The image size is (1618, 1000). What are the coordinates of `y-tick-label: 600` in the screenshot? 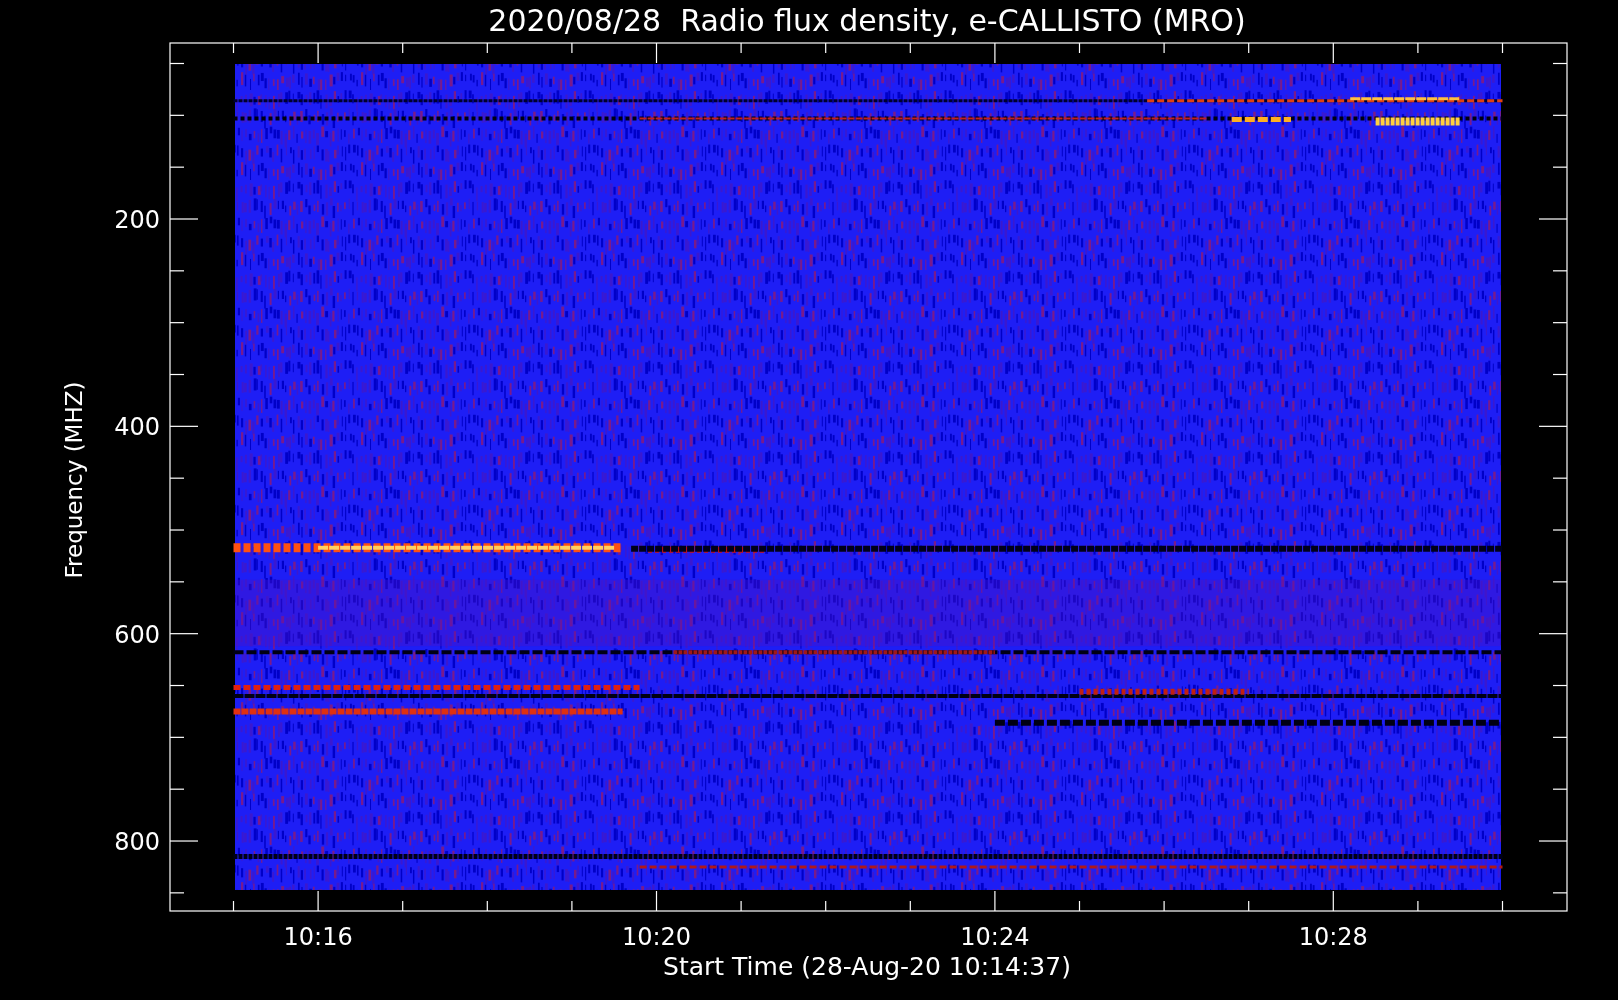 It's located at (137, 634).